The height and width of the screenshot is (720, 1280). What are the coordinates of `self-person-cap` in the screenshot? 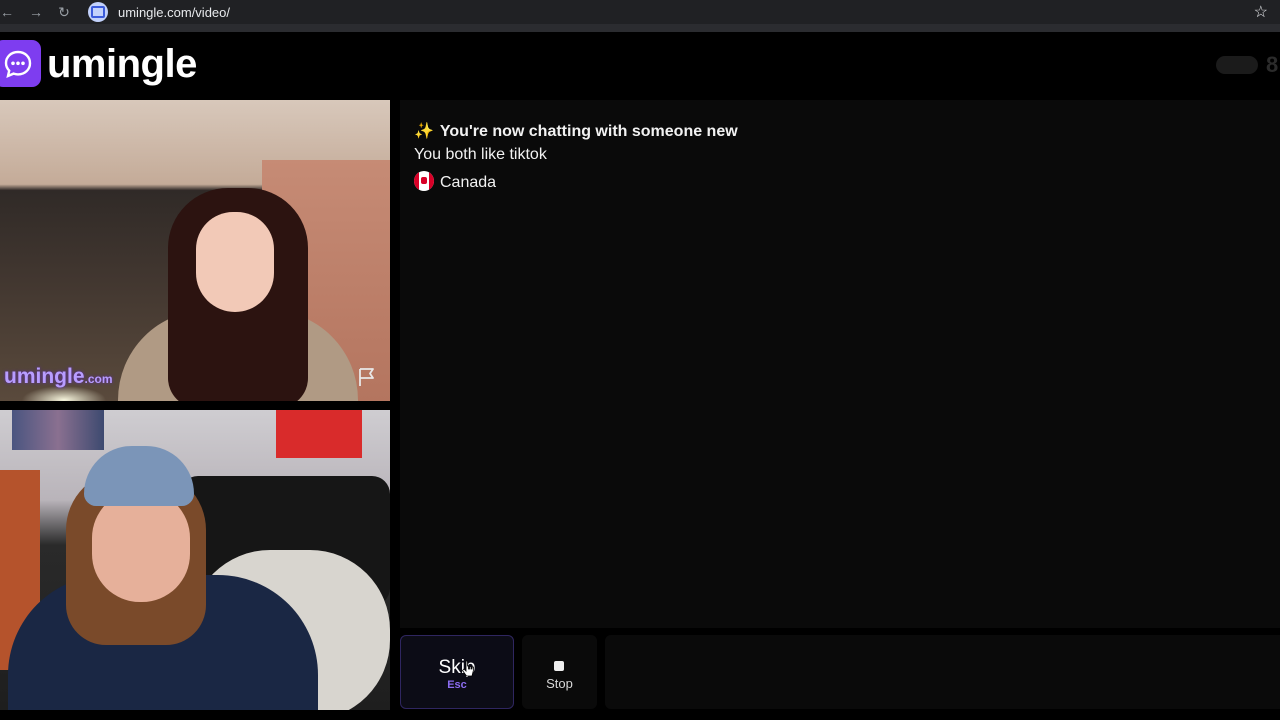 It's located at (139, 476).